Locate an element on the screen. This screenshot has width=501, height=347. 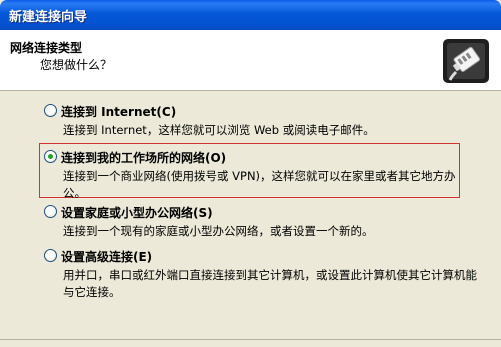
page-subtitle: 您想做什么？ is located at coordinates (76, 65).